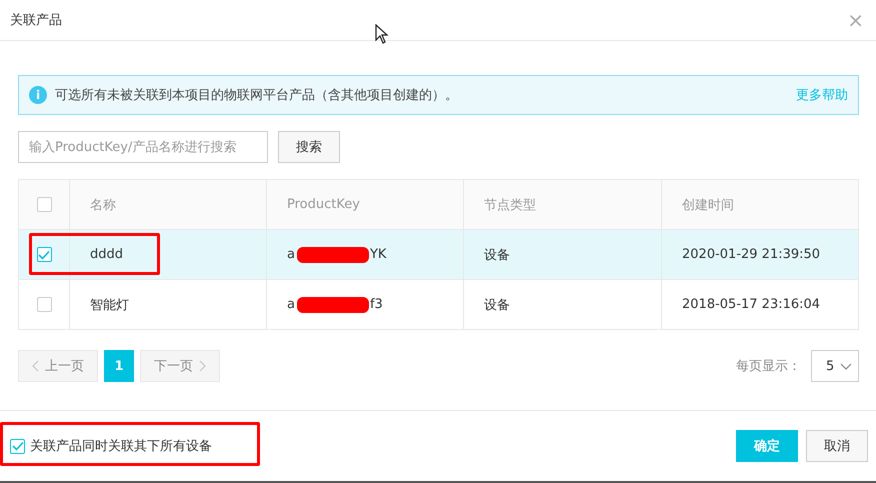 This screenshot has width=876, height=483. What do you see at coordinates (751, 304) in the screenshot?
I see `table-cell: 2018-05-17 23:16:04` at bounding box center [751, 304].